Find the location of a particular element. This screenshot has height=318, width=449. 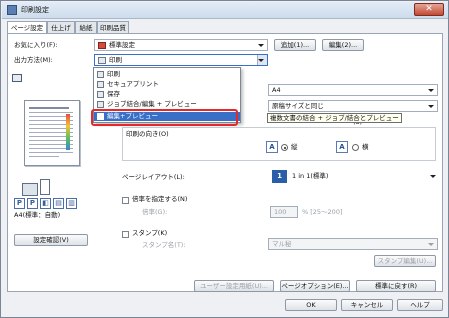

magnification-field-label: 倍率(G): is located at coordinates (155, 212).